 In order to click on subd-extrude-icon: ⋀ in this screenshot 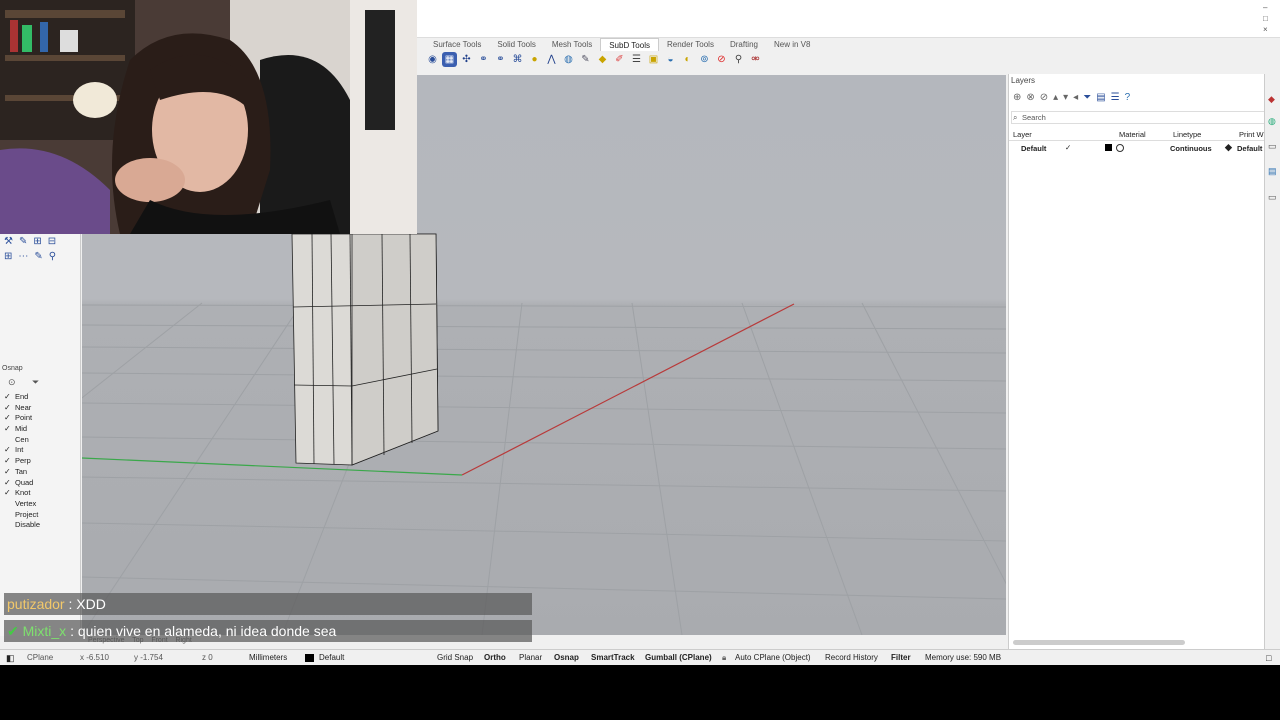, I will do `click(551, 59)`.